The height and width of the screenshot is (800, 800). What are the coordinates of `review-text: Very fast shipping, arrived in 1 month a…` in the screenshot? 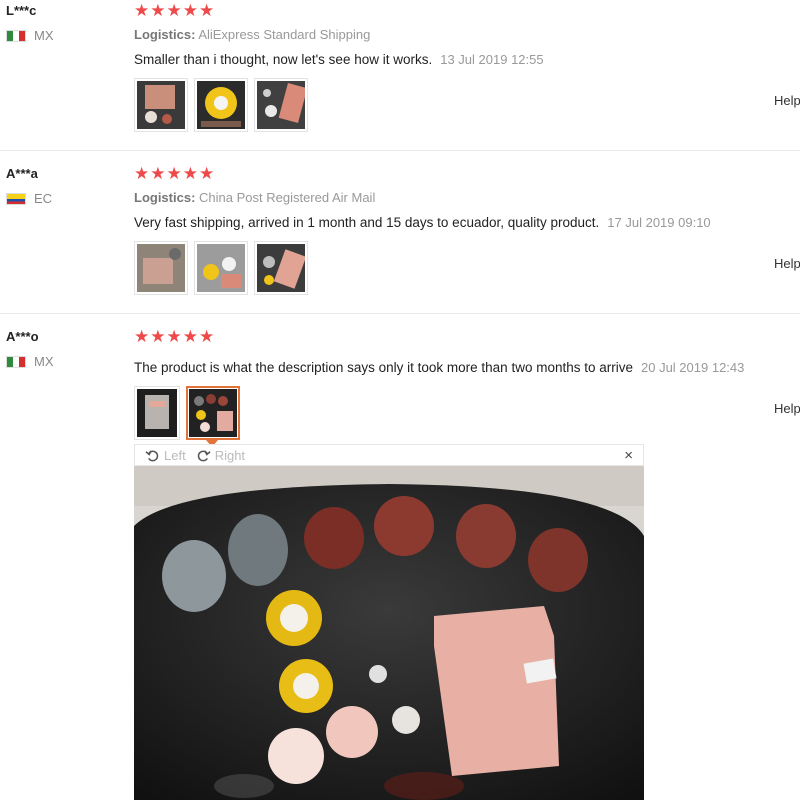 It's located at (367, 222).